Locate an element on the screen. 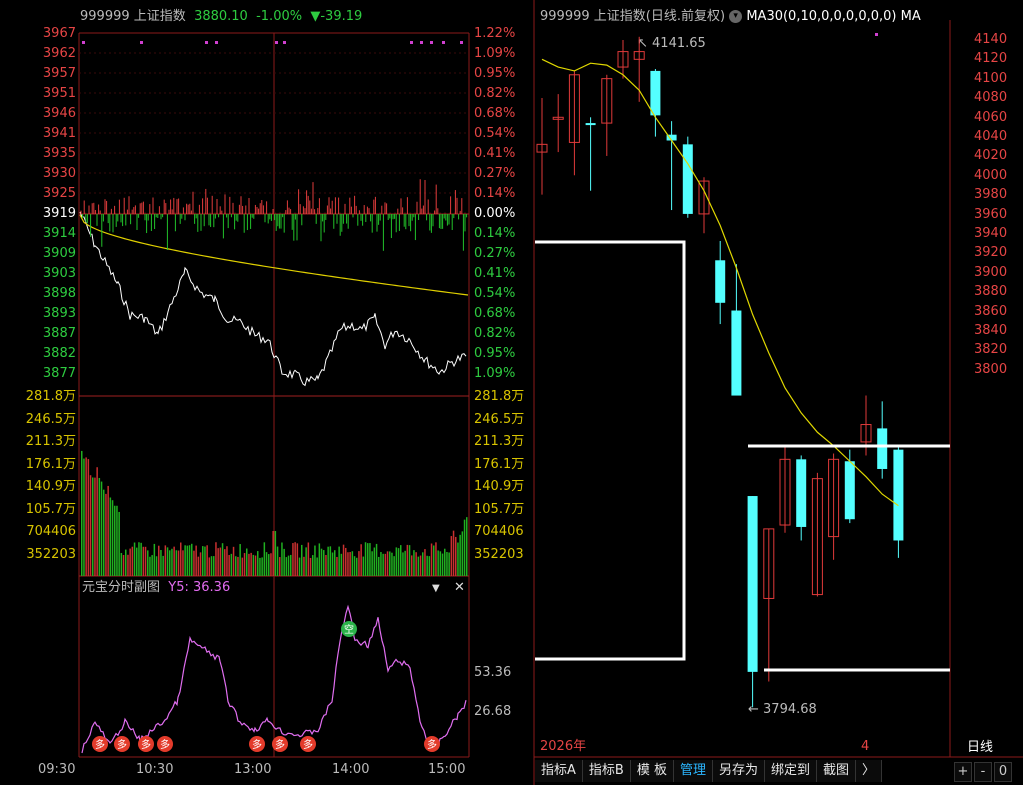 The height and width of the screenshot is (785, 1023). drawn-box-annotation is located at coordinates (610, 450).